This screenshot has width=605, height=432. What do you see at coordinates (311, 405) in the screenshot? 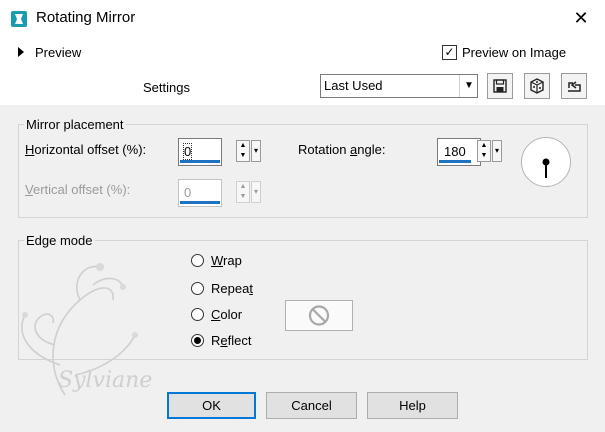
I see `cancel-button: Cancel` at bounding box center [311, 405].